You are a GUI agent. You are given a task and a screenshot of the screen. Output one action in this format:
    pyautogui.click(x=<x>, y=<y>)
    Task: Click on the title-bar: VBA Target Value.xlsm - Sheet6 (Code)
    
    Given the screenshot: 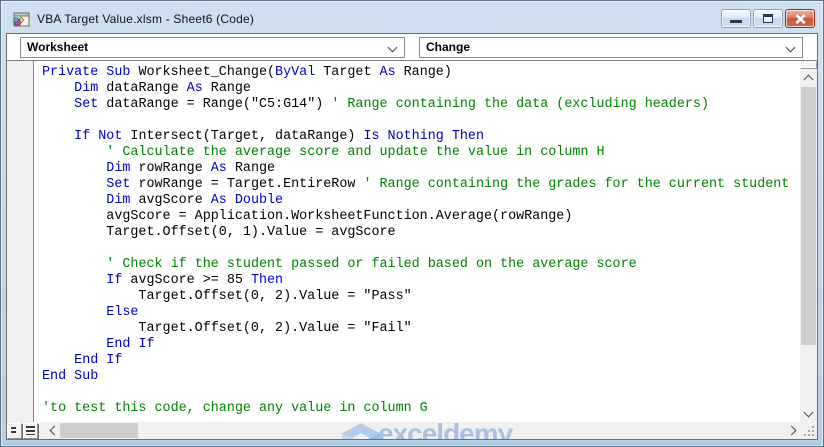 What is the action you would take?
    pyautogui.click(x=412, y=19)
    